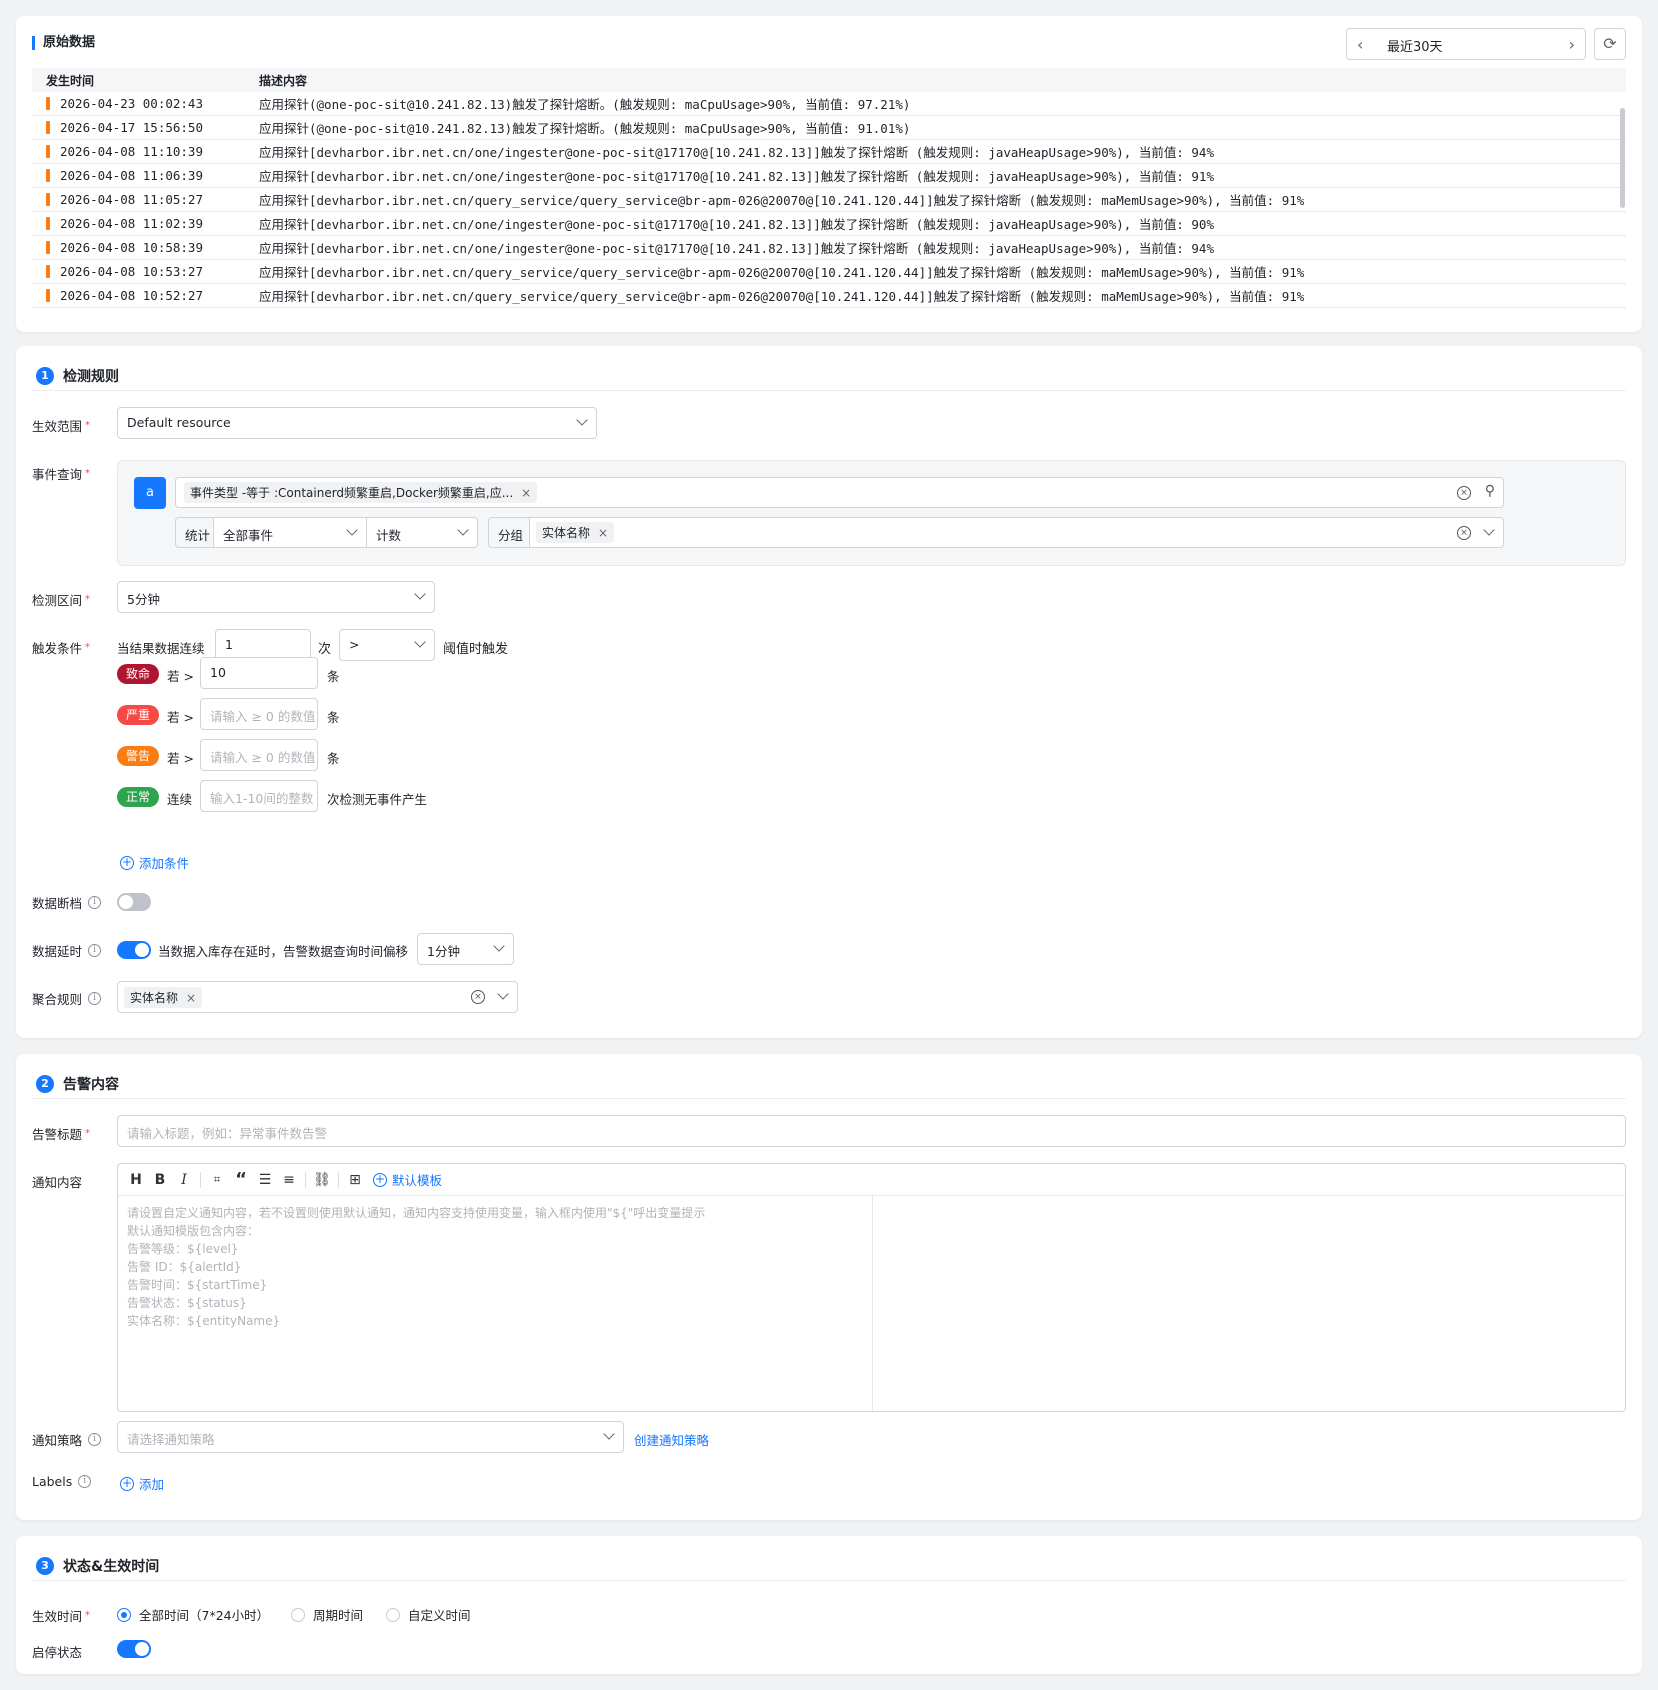  Describe the element at coordinates (872, 1303) in the screenshot. I see `editor-split` at that location.